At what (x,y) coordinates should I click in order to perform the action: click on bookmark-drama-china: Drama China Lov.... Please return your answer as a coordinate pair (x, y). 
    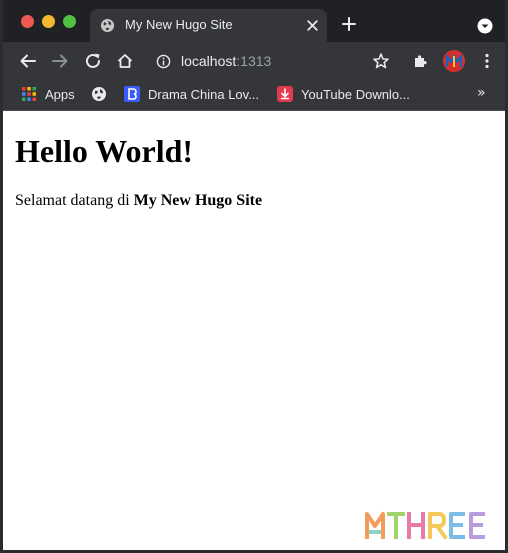
    Looking at the image, I should click on (194, 95).